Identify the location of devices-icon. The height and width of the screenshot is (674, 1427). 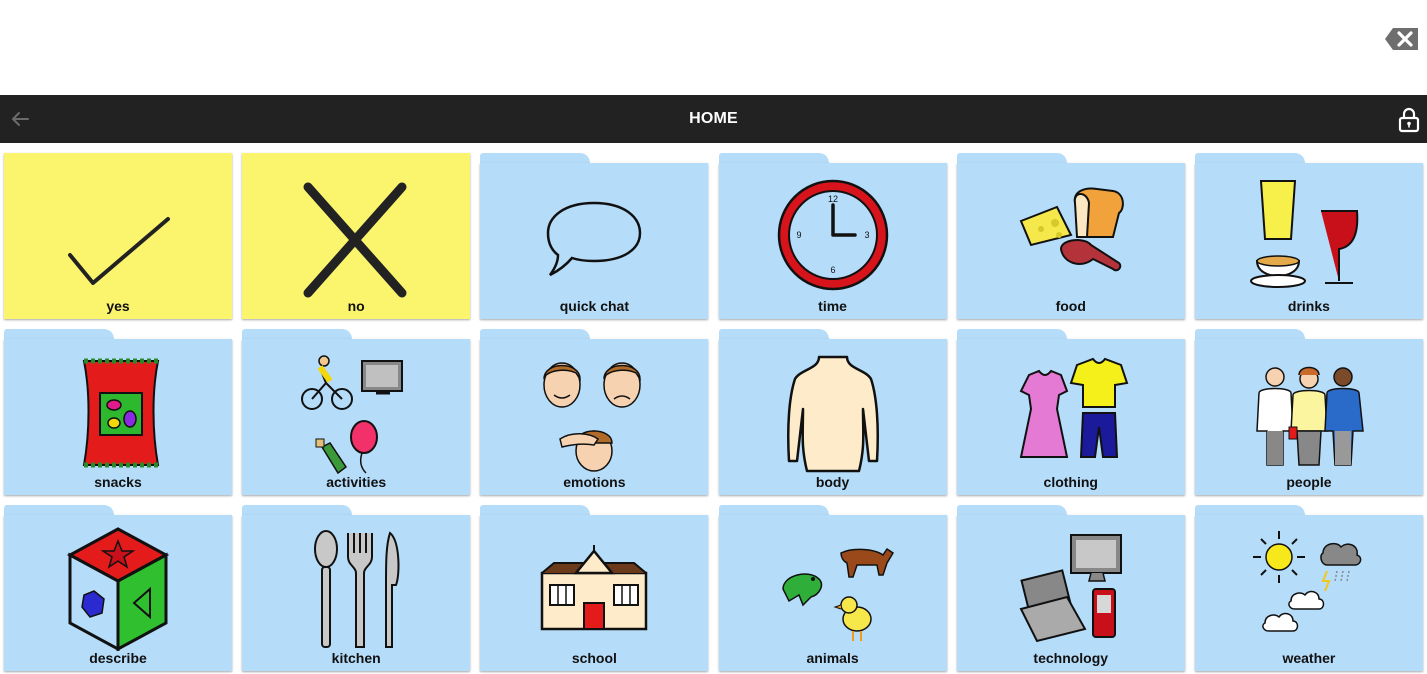
(1070, 588).